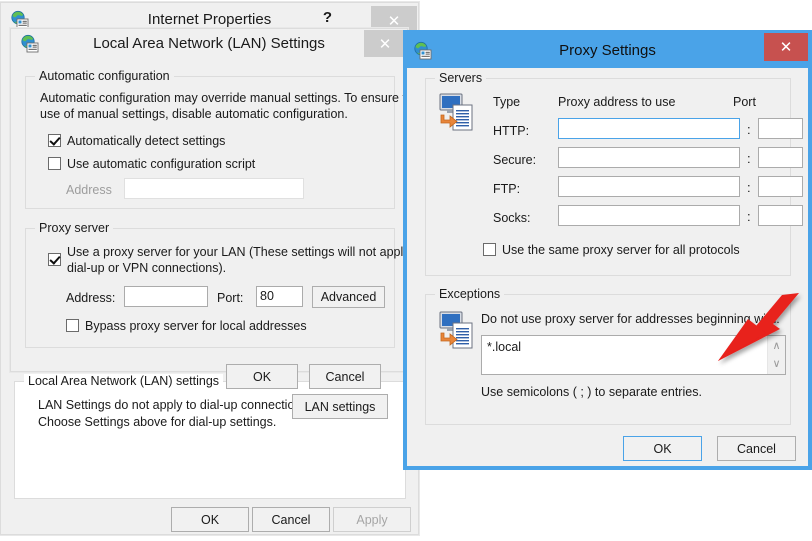  I want to click on lan-settings-title: Local Area Network (LAN) Settings, so click(209, 43).